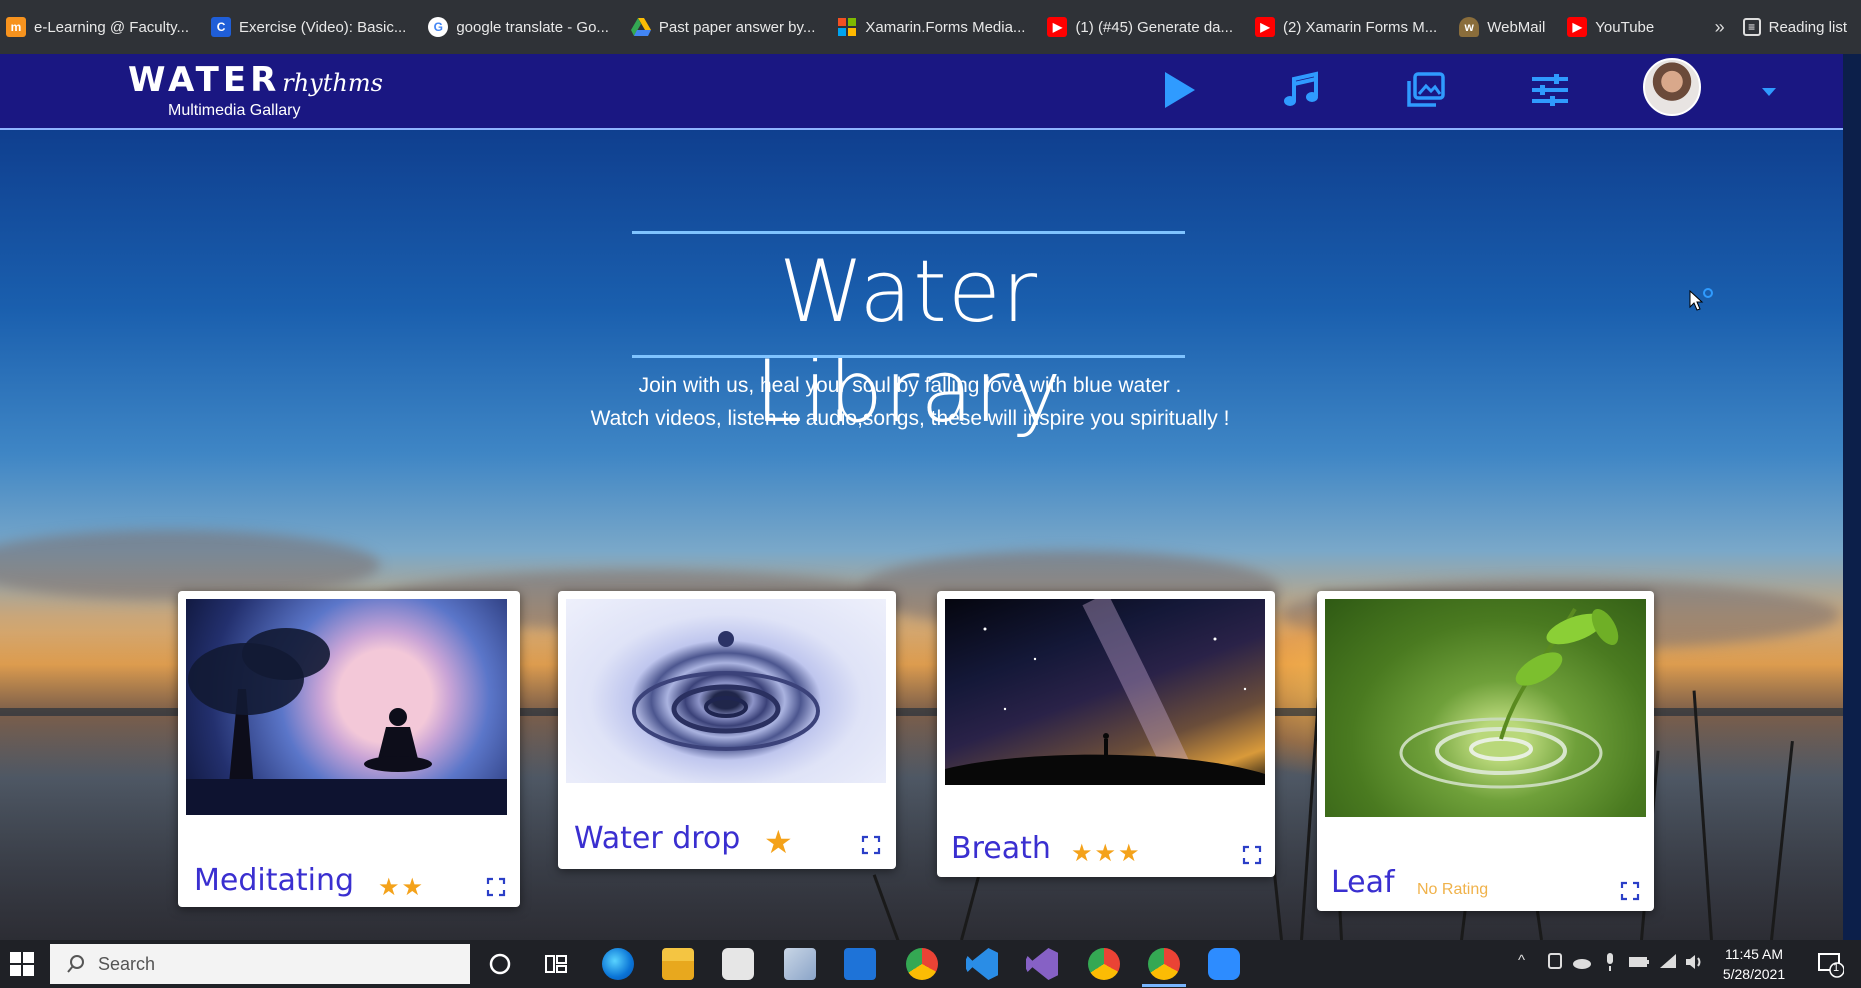  I want to click on taskbar-search: Search, so click(260, 964).